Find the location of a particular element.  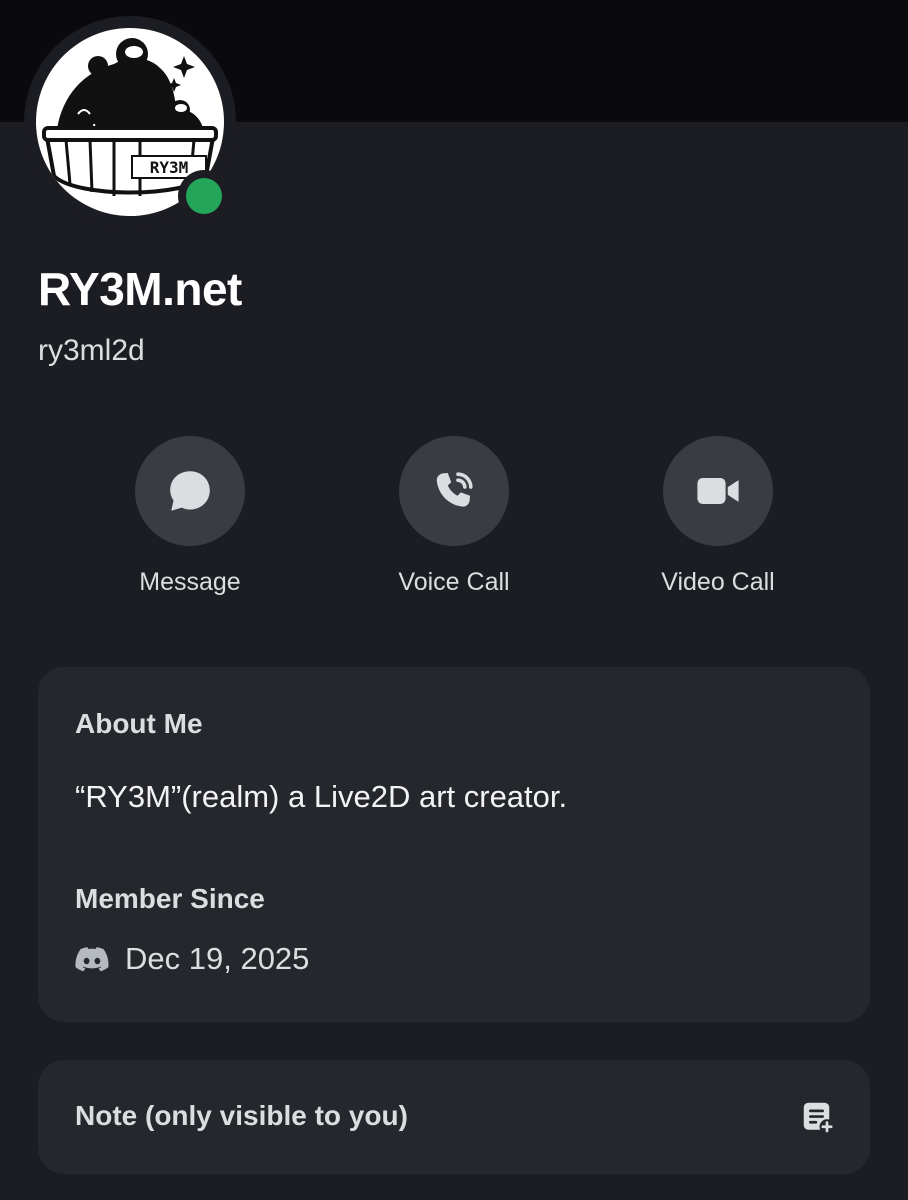

status-indicator is located at coordinates (204, 196).